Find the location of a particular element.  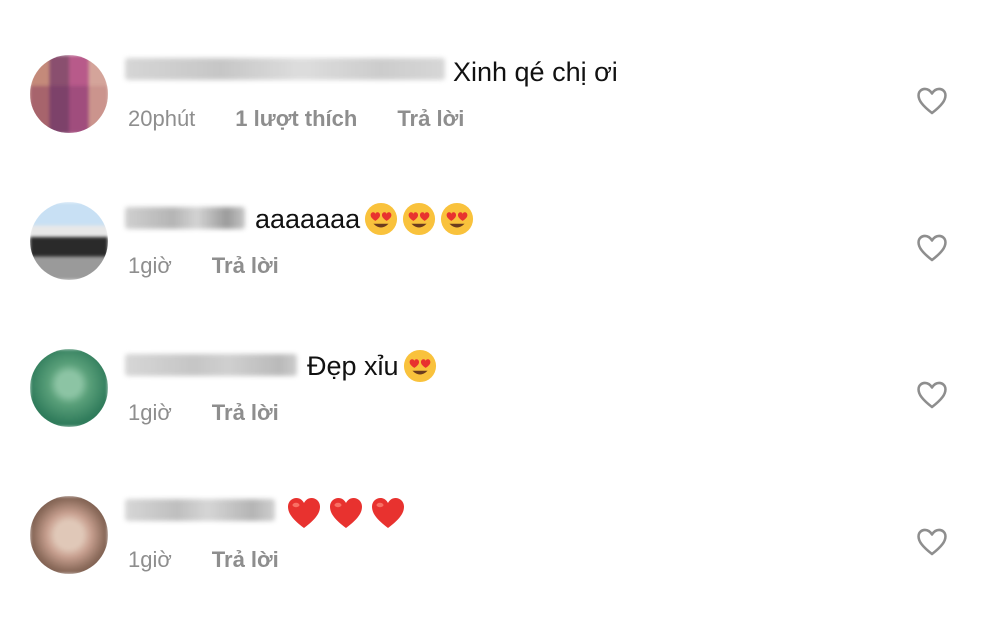

comment-text: Xinh qé chị ơi is located at coordinates (535, 71).